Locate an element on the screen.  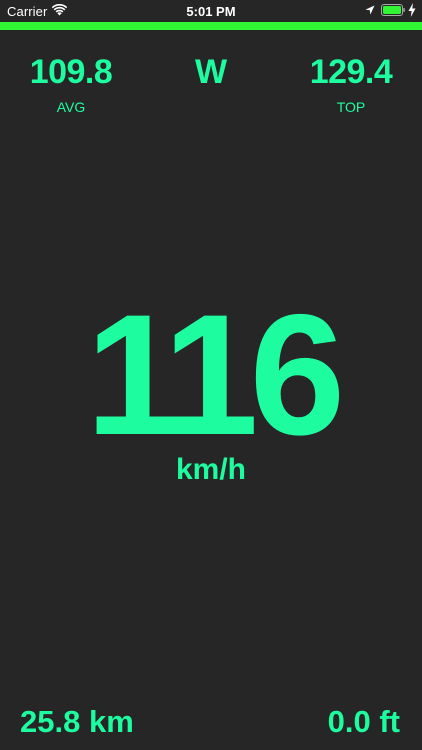
avg-speed-value: 109.8 is located at coordinates (71, 72).